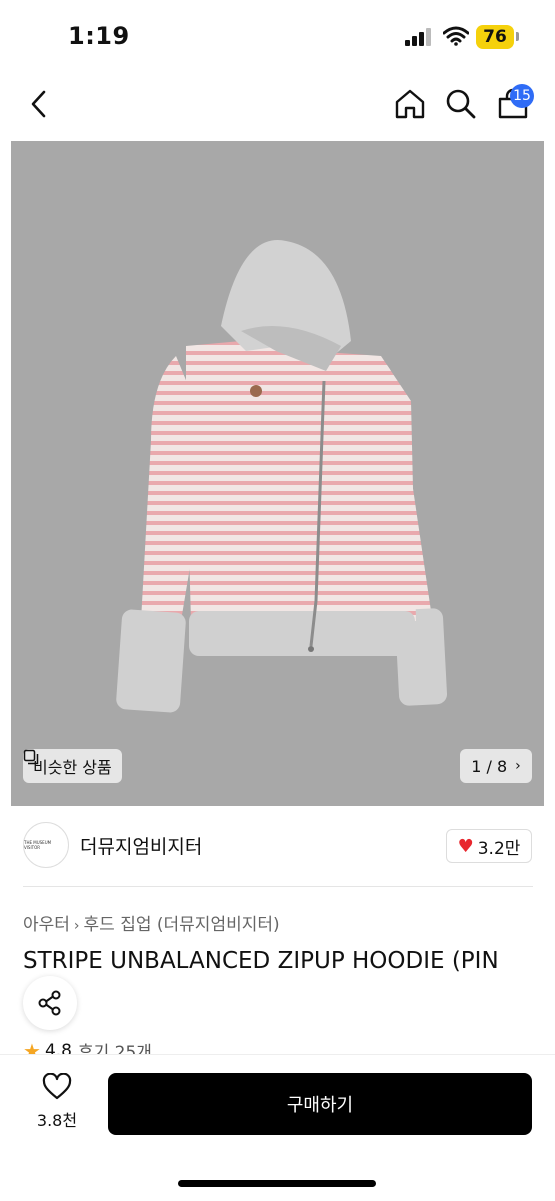 Image resolution: width=555 pixels, height=1201 pixels. Describe the element at coordinates (420, 37) in the screenshot. I see `signal-icon` at that location.